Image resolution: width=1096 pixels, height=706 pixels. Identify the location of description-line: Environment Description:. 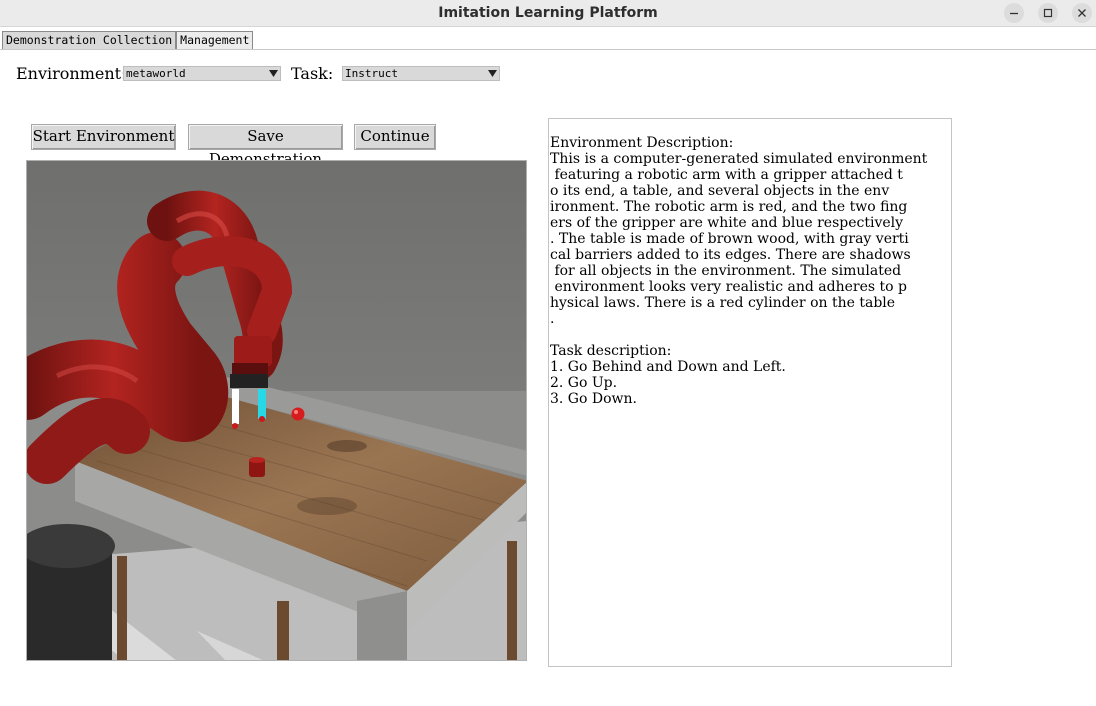
(642, 143).